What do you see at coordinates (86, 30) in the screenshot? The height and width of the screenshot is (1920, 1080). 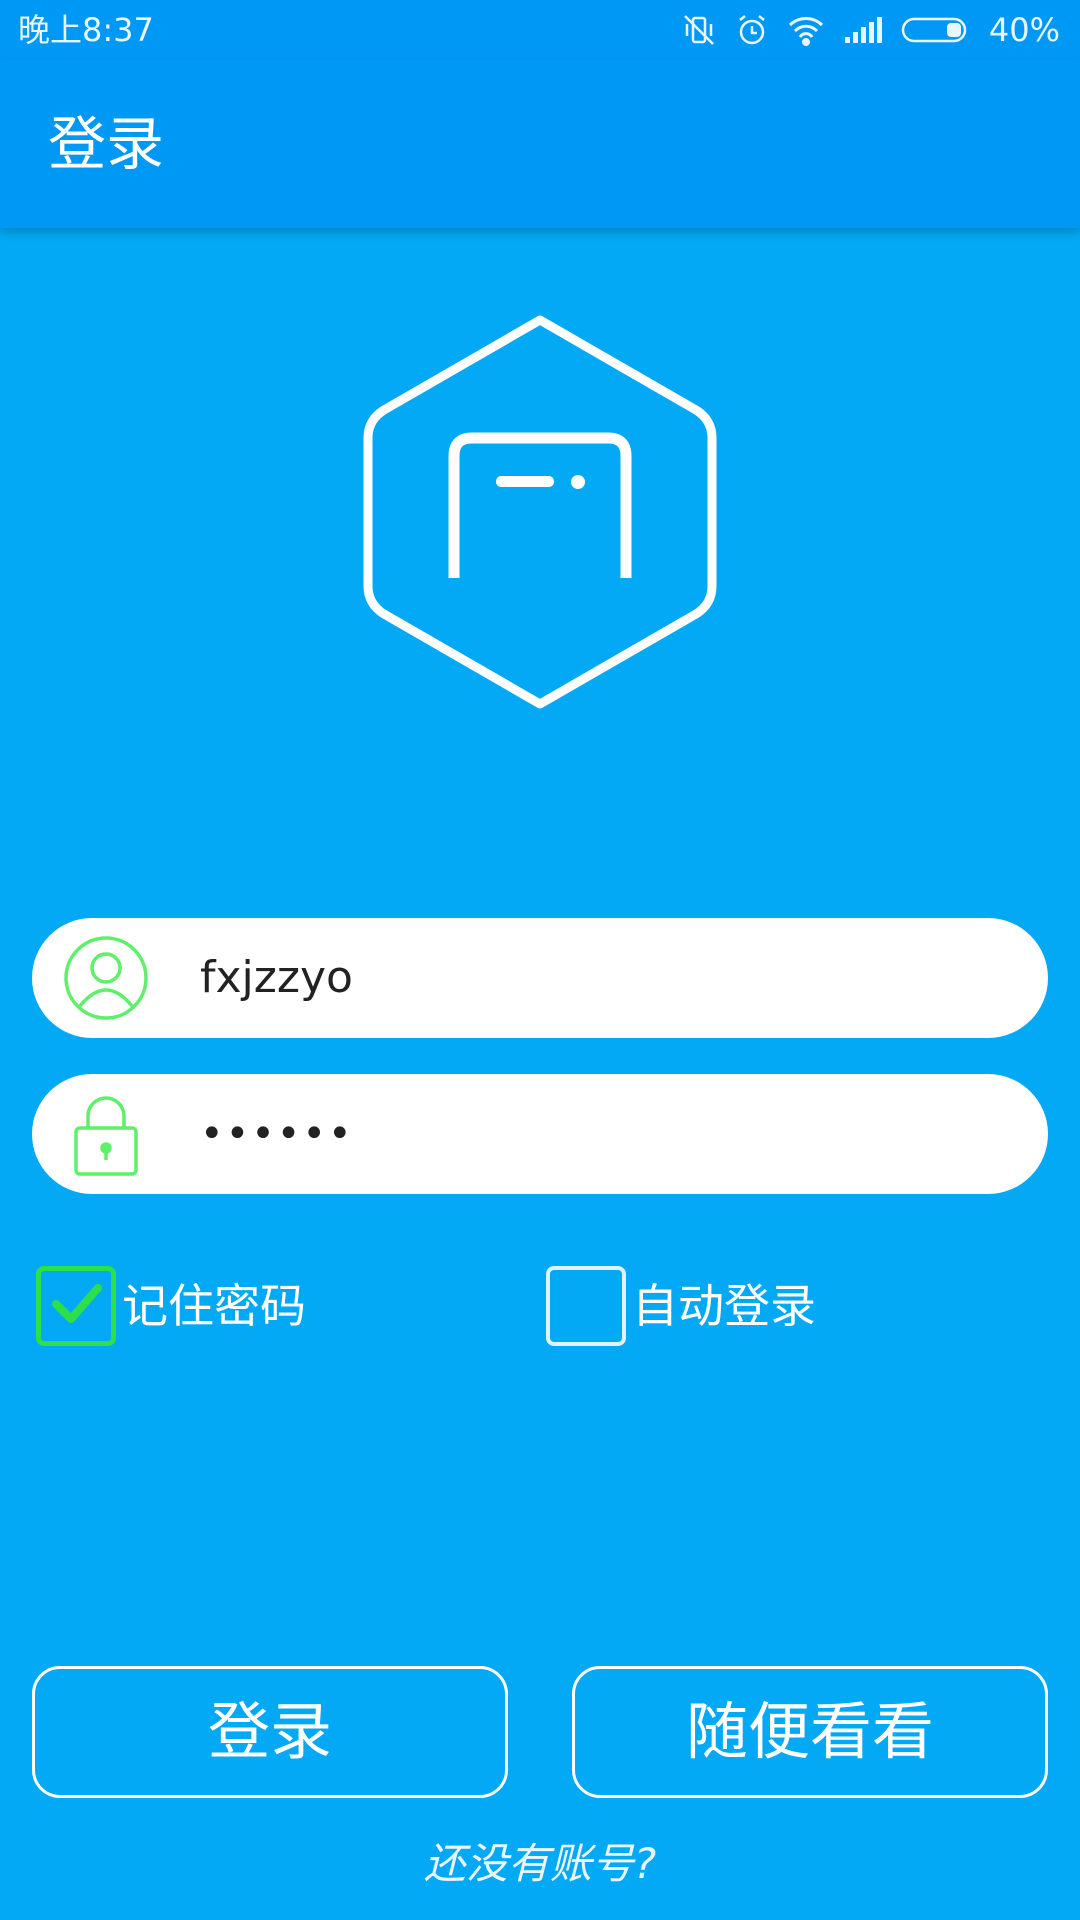 I see `status-time: 晚上8:37` at bounding box center [86, 30].